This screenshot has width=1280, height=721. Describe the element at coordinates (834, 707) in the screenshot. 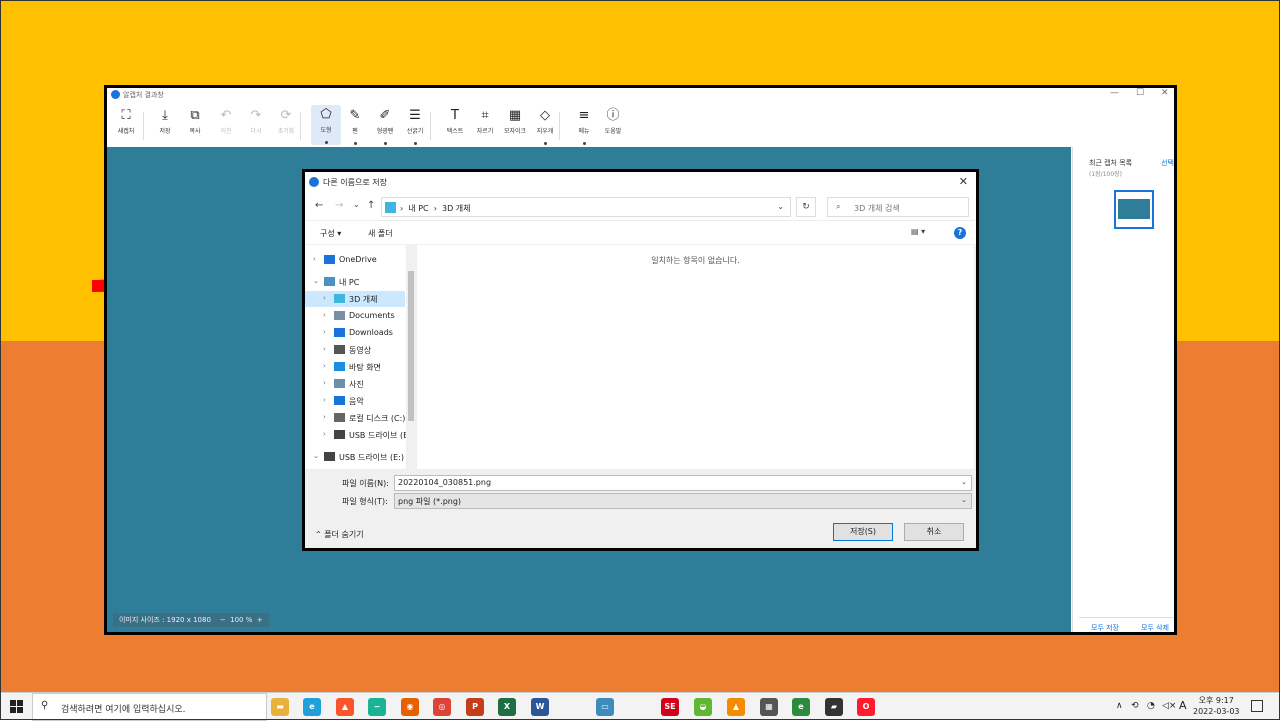

I see `sticky-notes-icon: ▰` at that location.